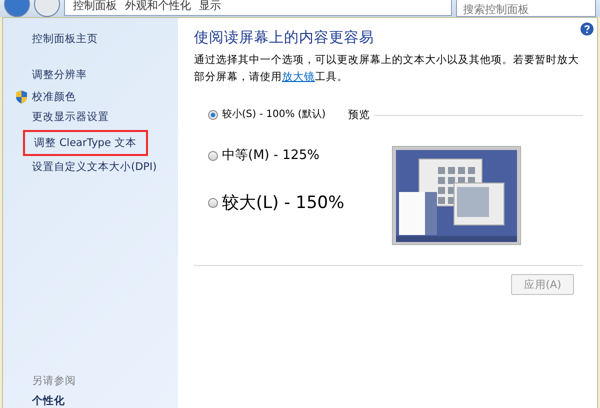 This screenshot has width=600, height=408. Describe the element at coordinates (59, 75) in the screenshot. I see `sidebar-link-label: 调整分辨率` at that location.